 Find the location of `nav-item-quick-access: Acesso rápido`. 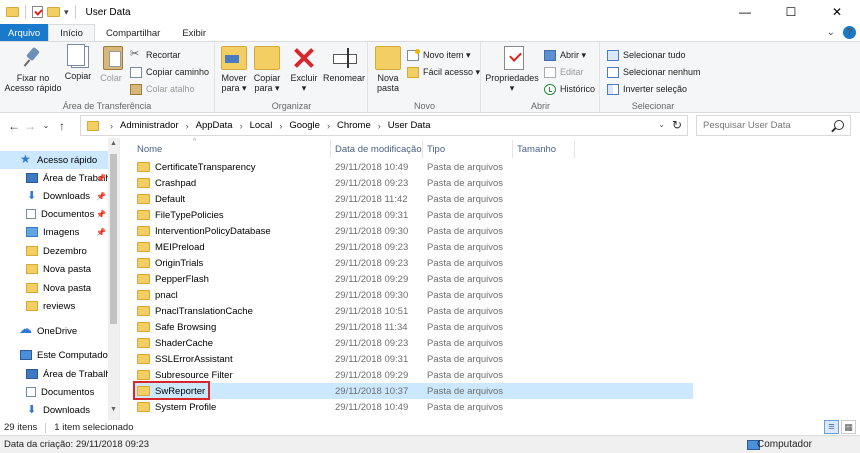

nav-item-quick-access: Acesso rápido is located at coordinates (54, 160).